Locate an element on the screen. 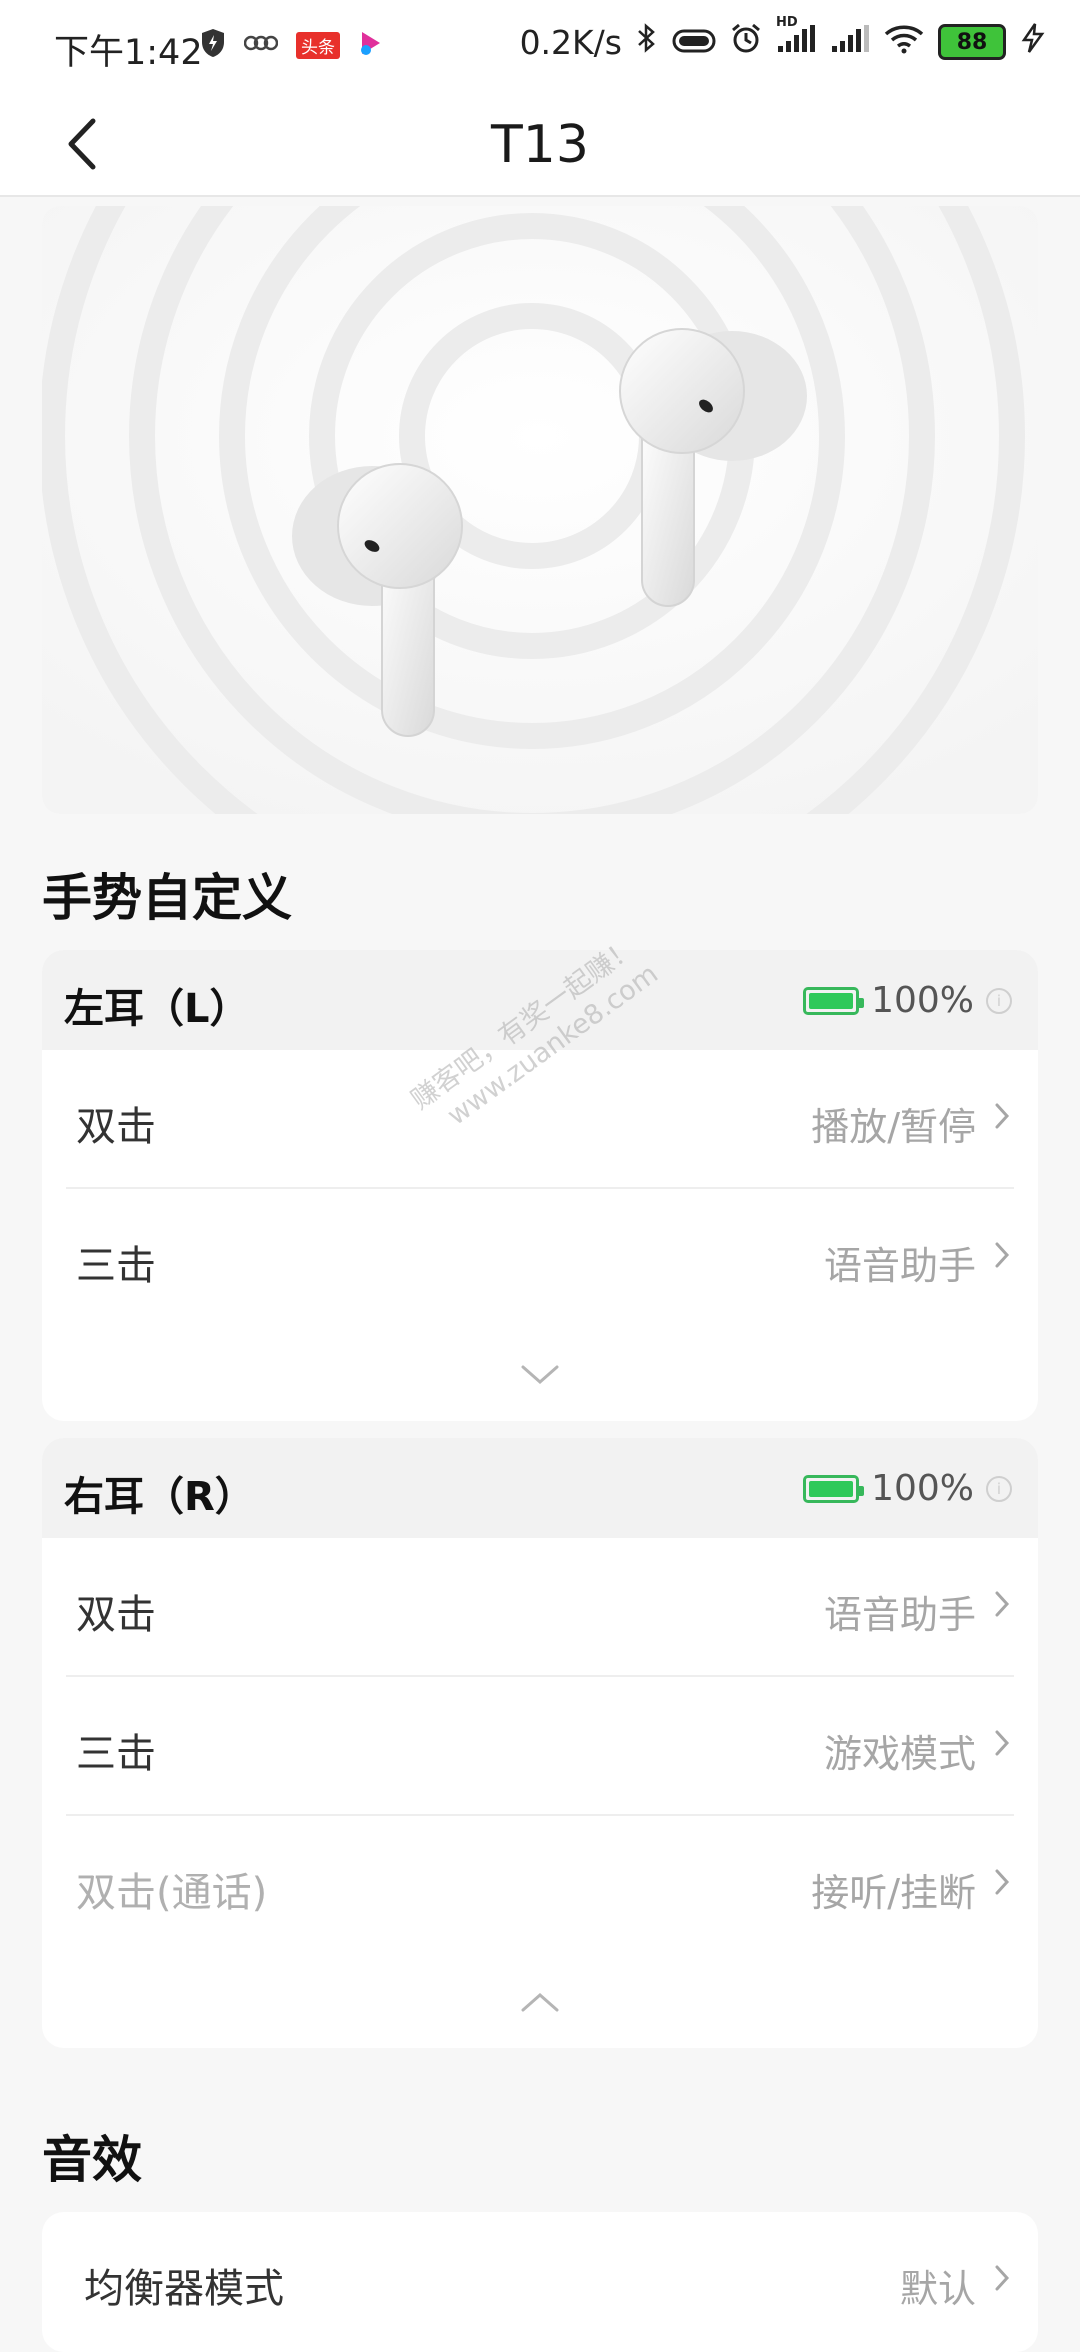 This screenshot has height=2352, width=1080. collapse-button is located at coordinates (540, 2001).